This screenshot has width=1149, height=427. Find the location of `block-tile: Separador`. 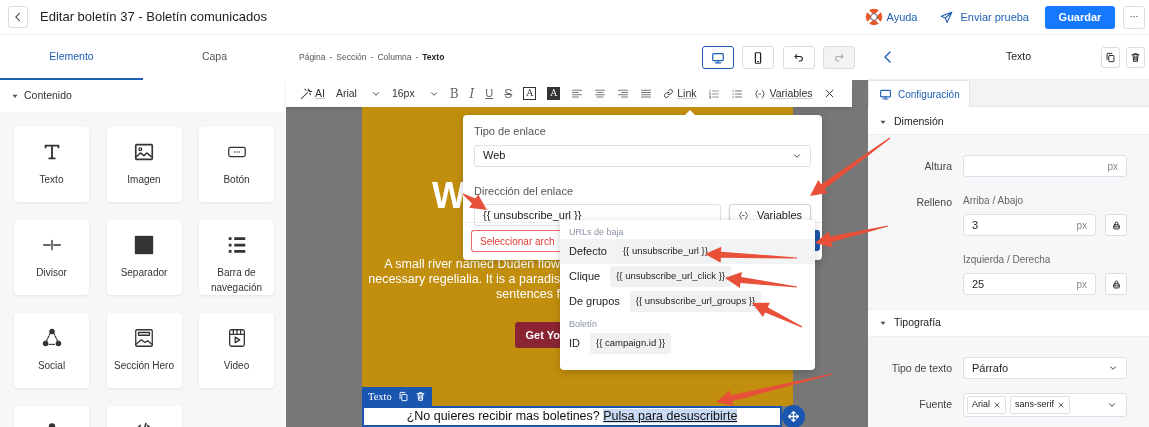

block-tile: Separador is located at coordinates (144, 257).